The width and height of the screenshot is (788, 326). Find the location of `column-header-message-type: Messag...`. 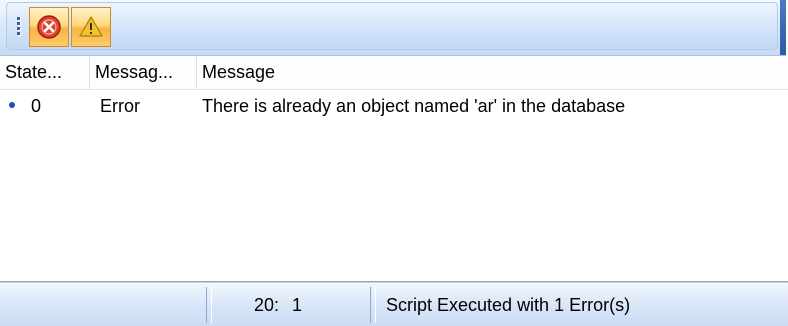

column-header-message-type: Messag... is located at coordinates (143, 72).